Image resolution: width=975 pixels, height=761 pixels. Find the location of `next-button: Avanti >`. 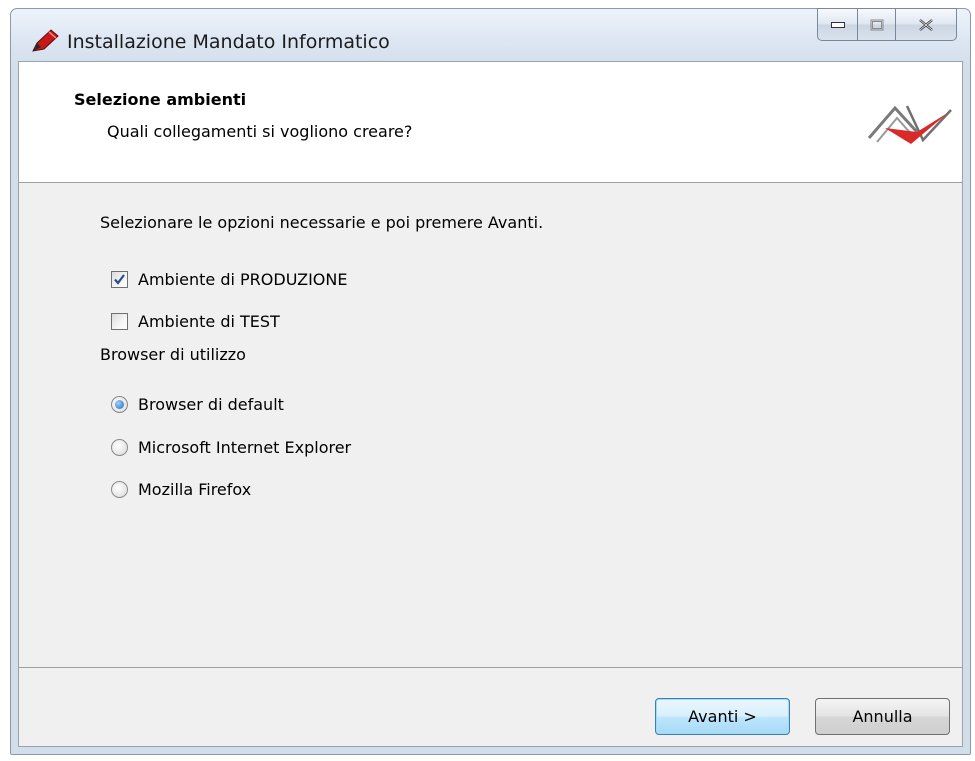

next-button: Avanti > is located at coordinates (722, 716).